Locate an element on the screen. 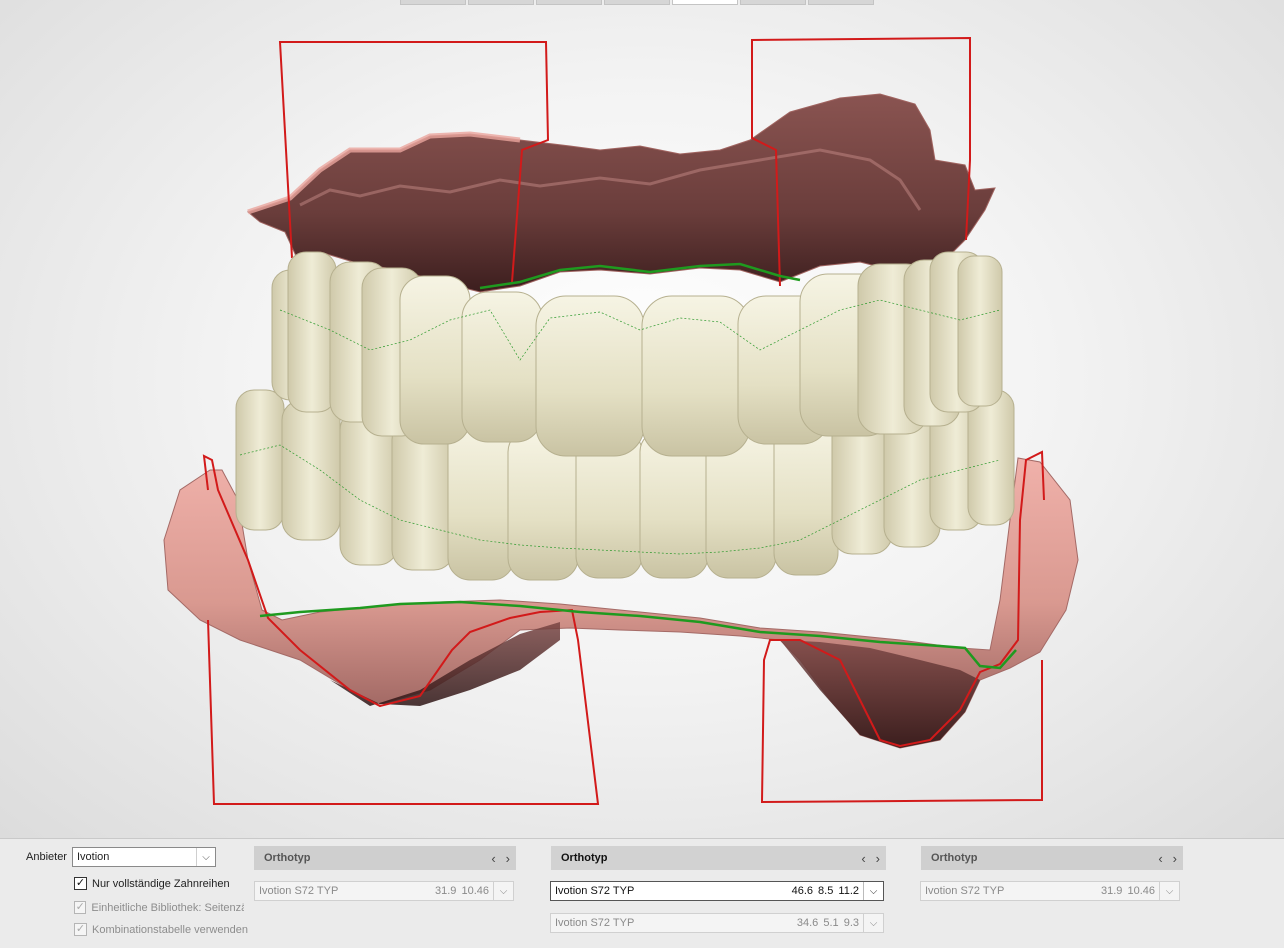 Image resolution: width=1284 pixels, height=948 pixels. provider-dropdown: Ivotion ⌵ is located at coordinates (144, 857).